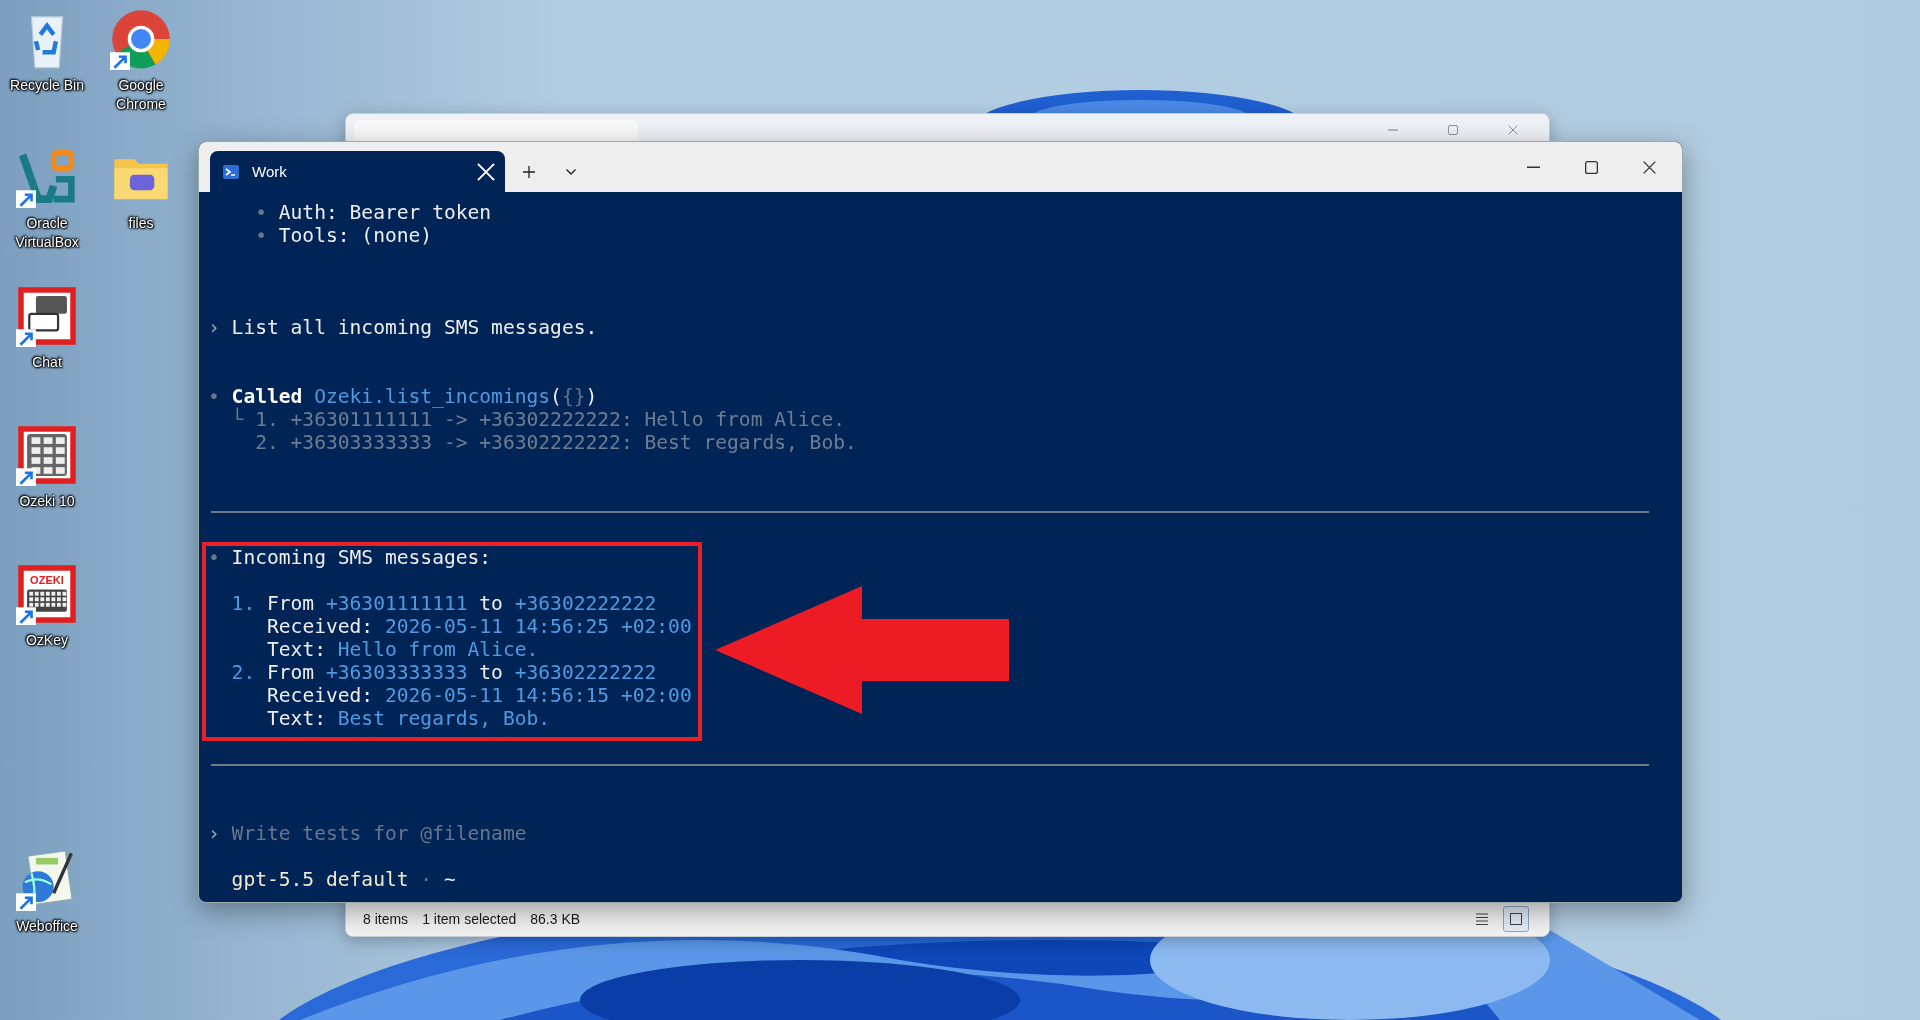  Describe the element at coordinates (550, 419) in the screenshot. I see `terminal-text: 1. +36301111111 -> +36302222222: Hello from Alice.` at that location.